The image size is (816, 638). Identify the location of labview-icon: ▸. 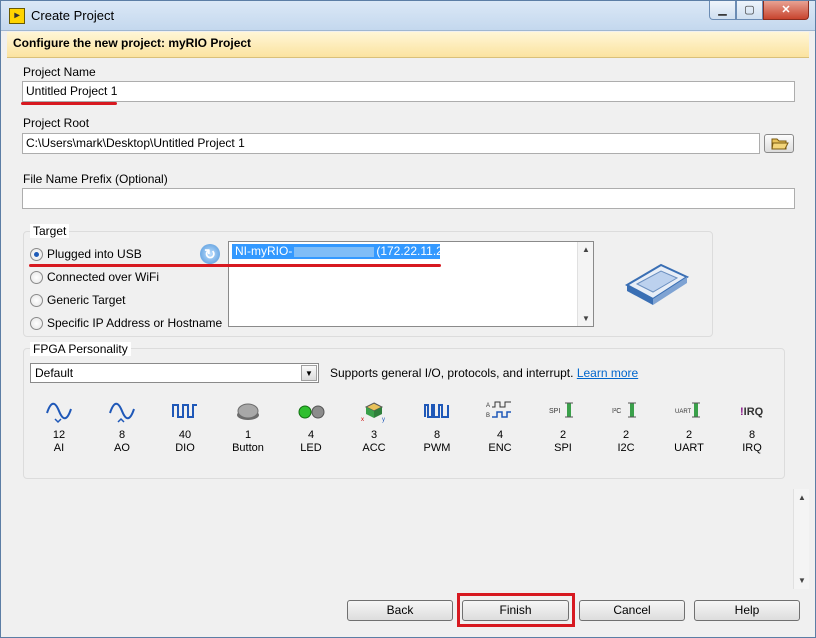
(17, 16).